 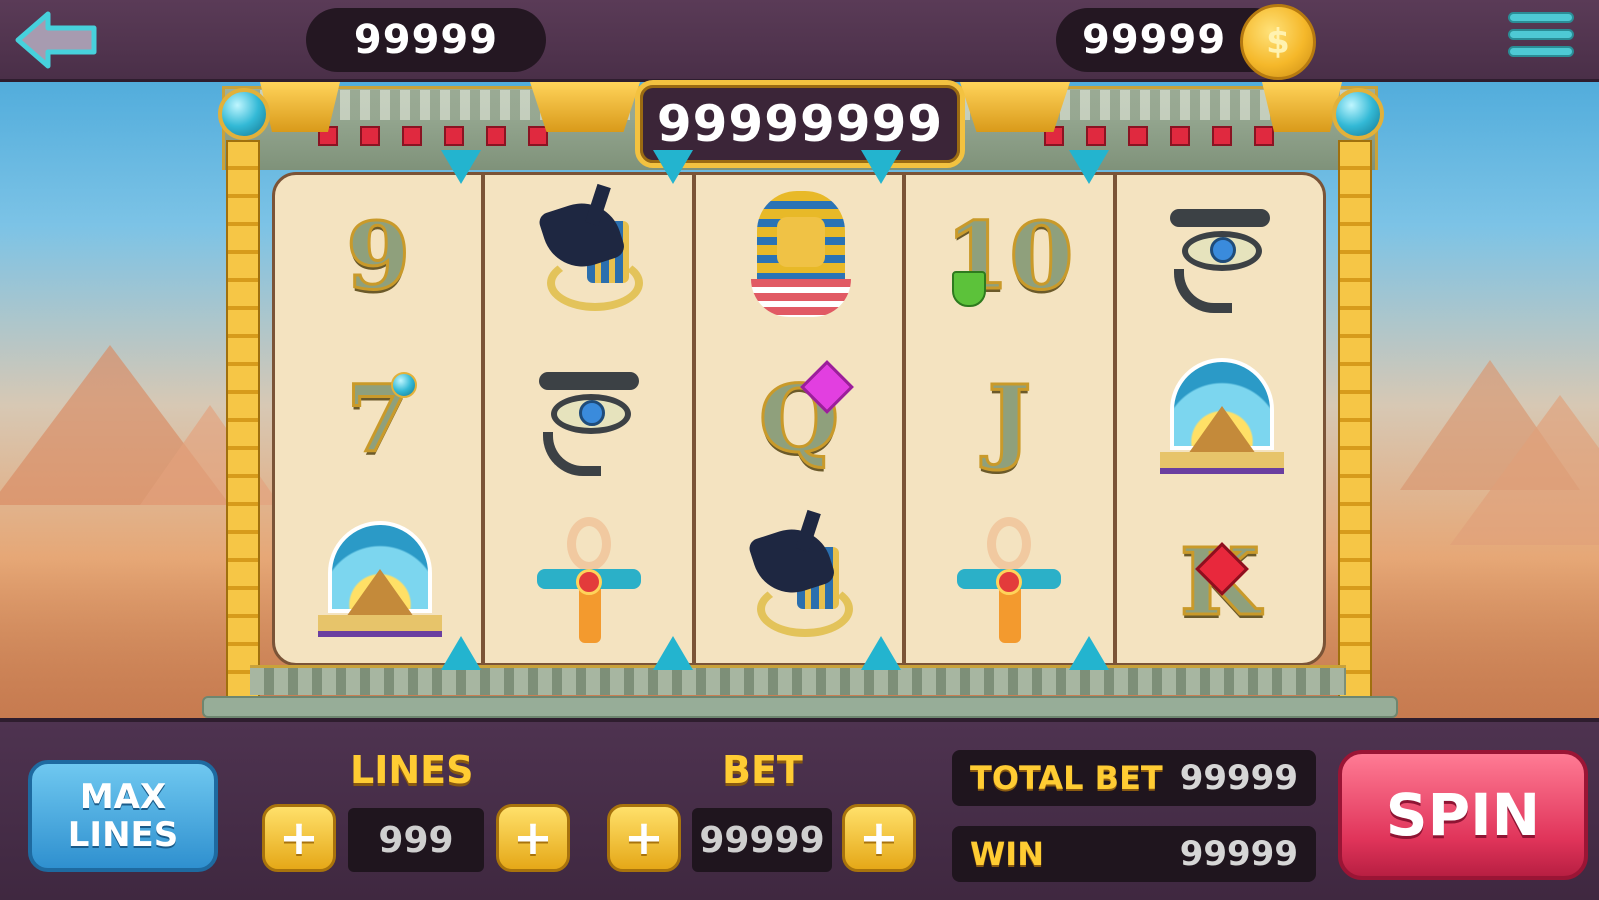 I want to click on coin-icon: $, so click(x=1278, y=42).